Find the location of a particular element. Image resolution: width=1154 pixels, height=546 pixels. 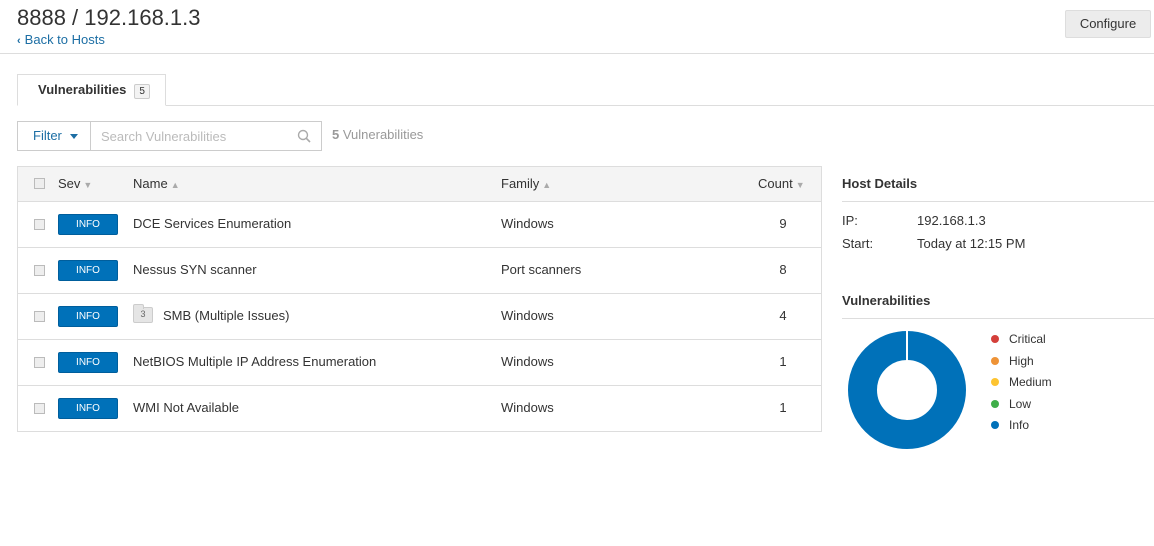

tab-vulnerabilities: Vulnerabilities 5 is located at coordinates (91, 90).